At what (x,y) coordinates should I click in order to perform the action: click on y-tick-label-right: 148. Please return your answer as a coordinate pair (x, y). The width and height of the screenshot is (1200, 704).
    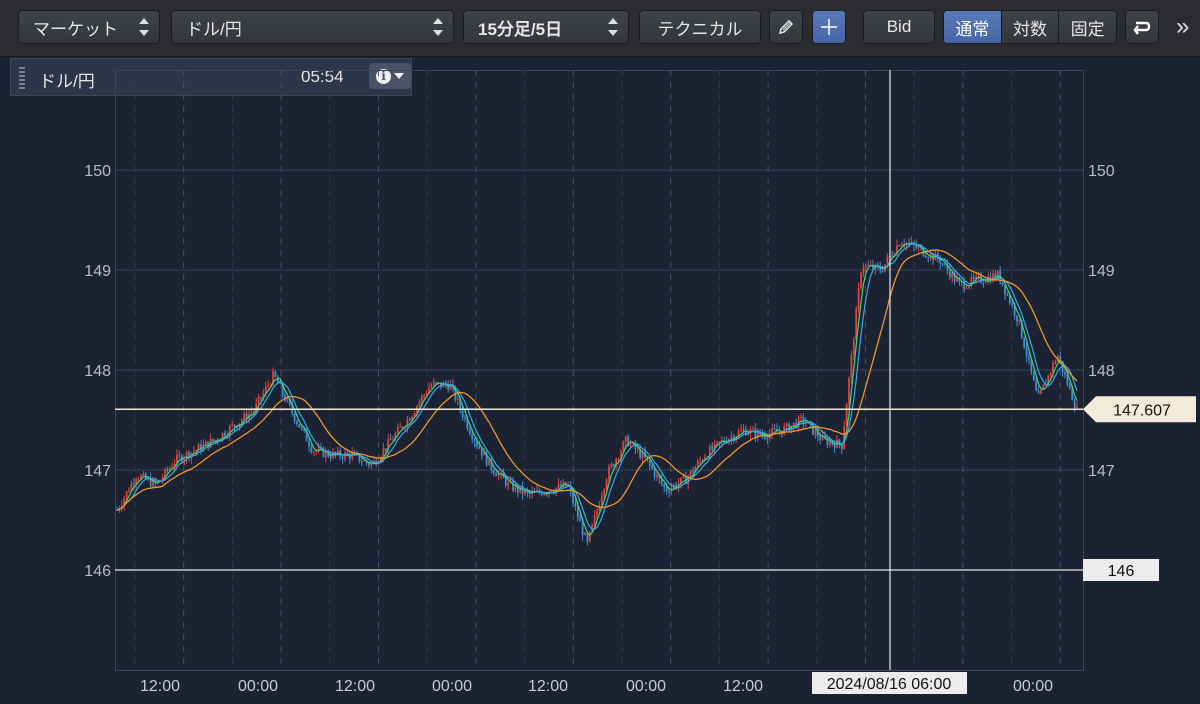
    Looking at the image, I should click on (1101, 371).